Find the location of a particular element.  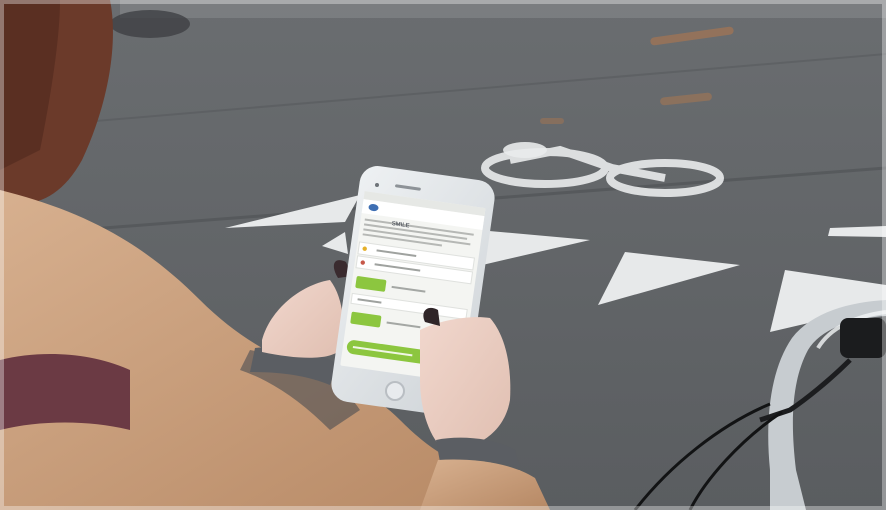

front-camera is located at coordinates (377, 185).